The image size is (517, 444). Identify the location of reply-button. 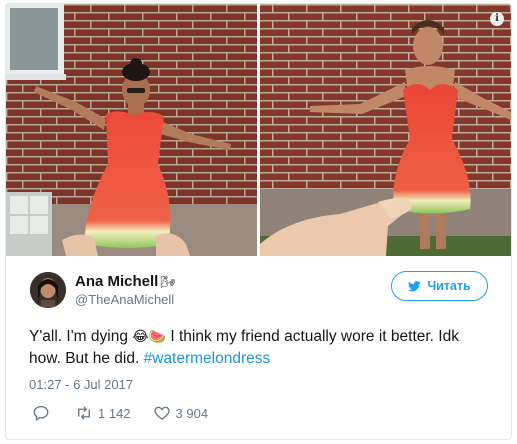
(41, 413).